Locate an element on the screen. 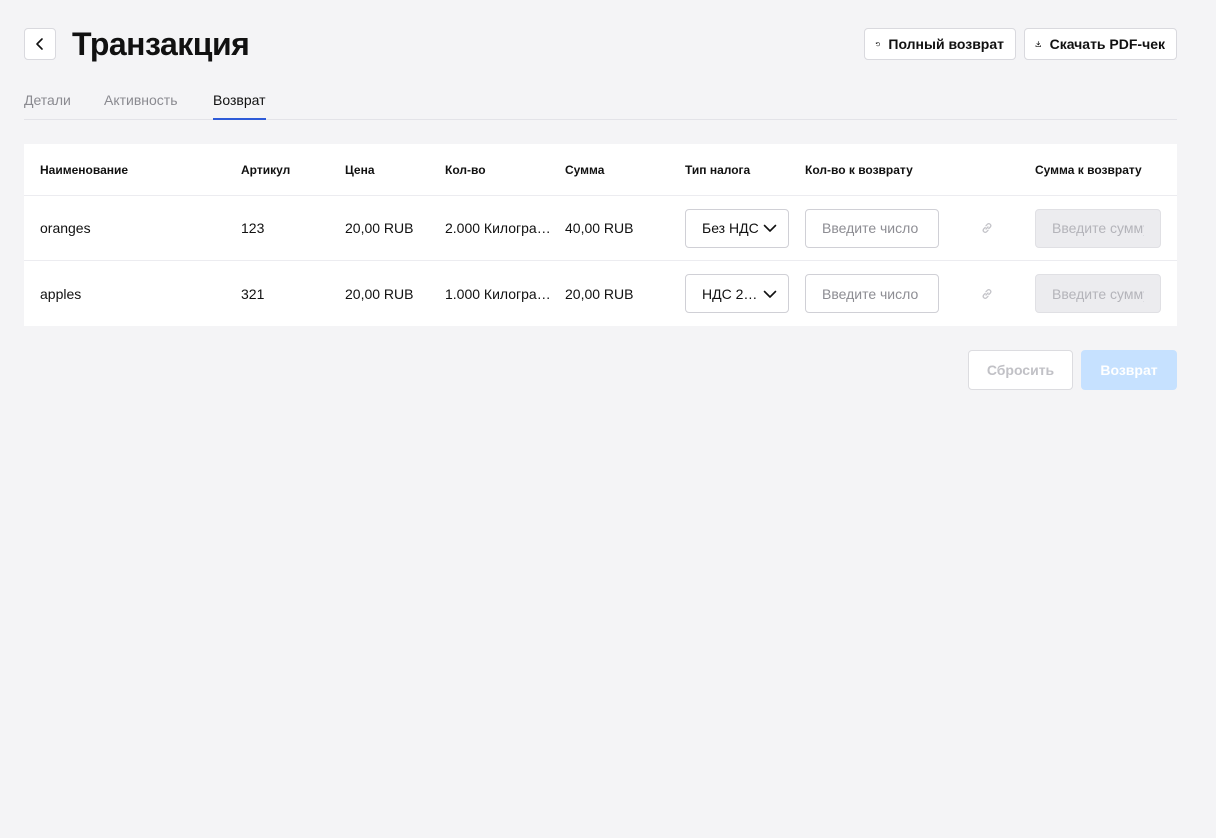 The width and height of the screenshot is (1216, 838). download-icon is located at coordinates (1038, 44).